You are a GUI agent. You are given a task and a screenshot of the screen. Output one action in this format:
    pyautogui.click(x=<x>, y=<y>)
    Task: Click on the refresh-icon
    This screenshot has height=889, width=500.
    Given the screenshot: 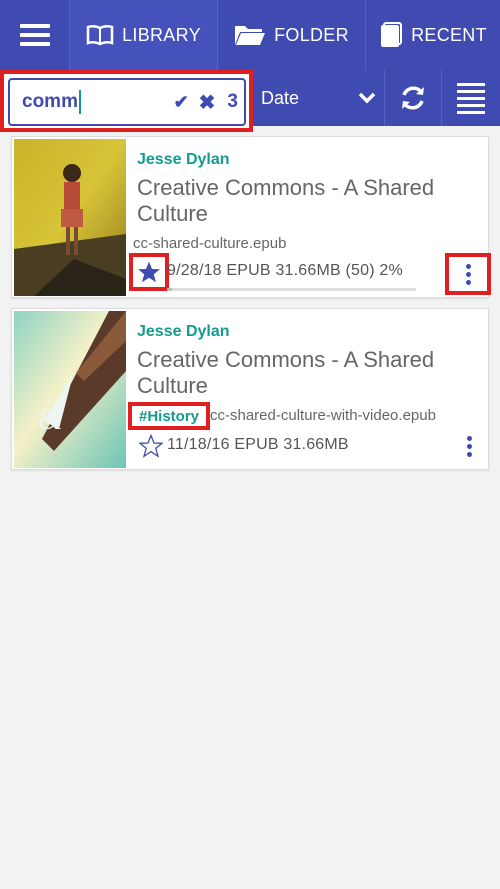 What is the action you would take?
    pyautogui.click(x=413, y=98)
    